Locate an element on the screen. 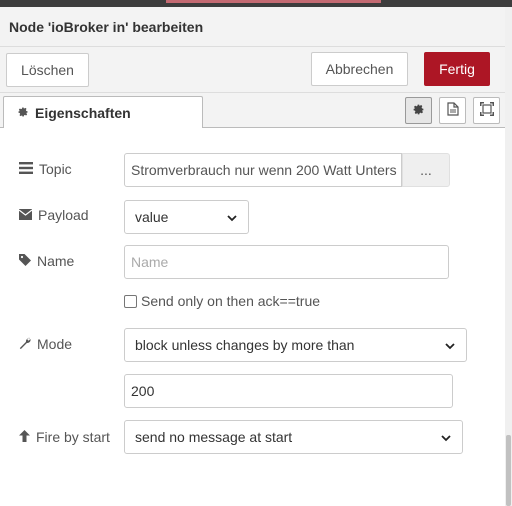  fire-by-start-select: send no message at start is located at coordinates (293, 437).